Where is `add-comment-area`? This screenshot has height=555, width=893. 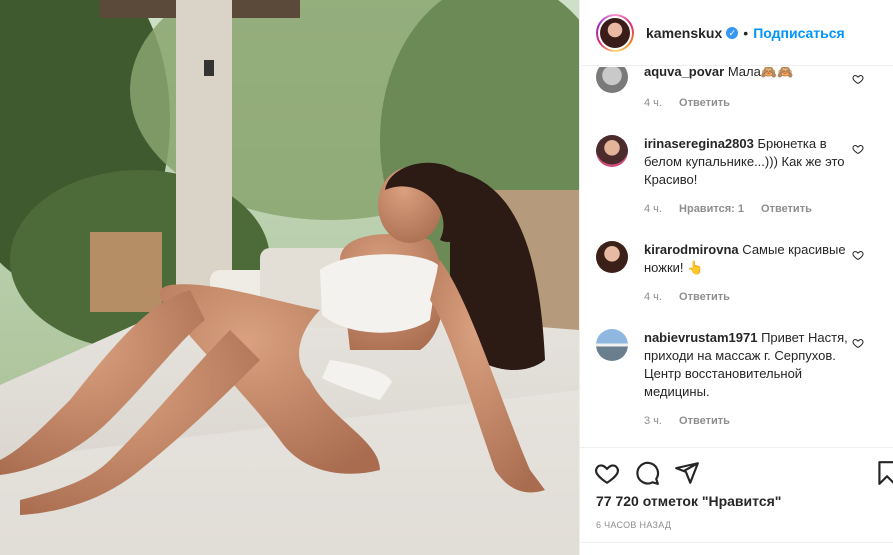
add-comment-area is located at coordinates (736, 548).